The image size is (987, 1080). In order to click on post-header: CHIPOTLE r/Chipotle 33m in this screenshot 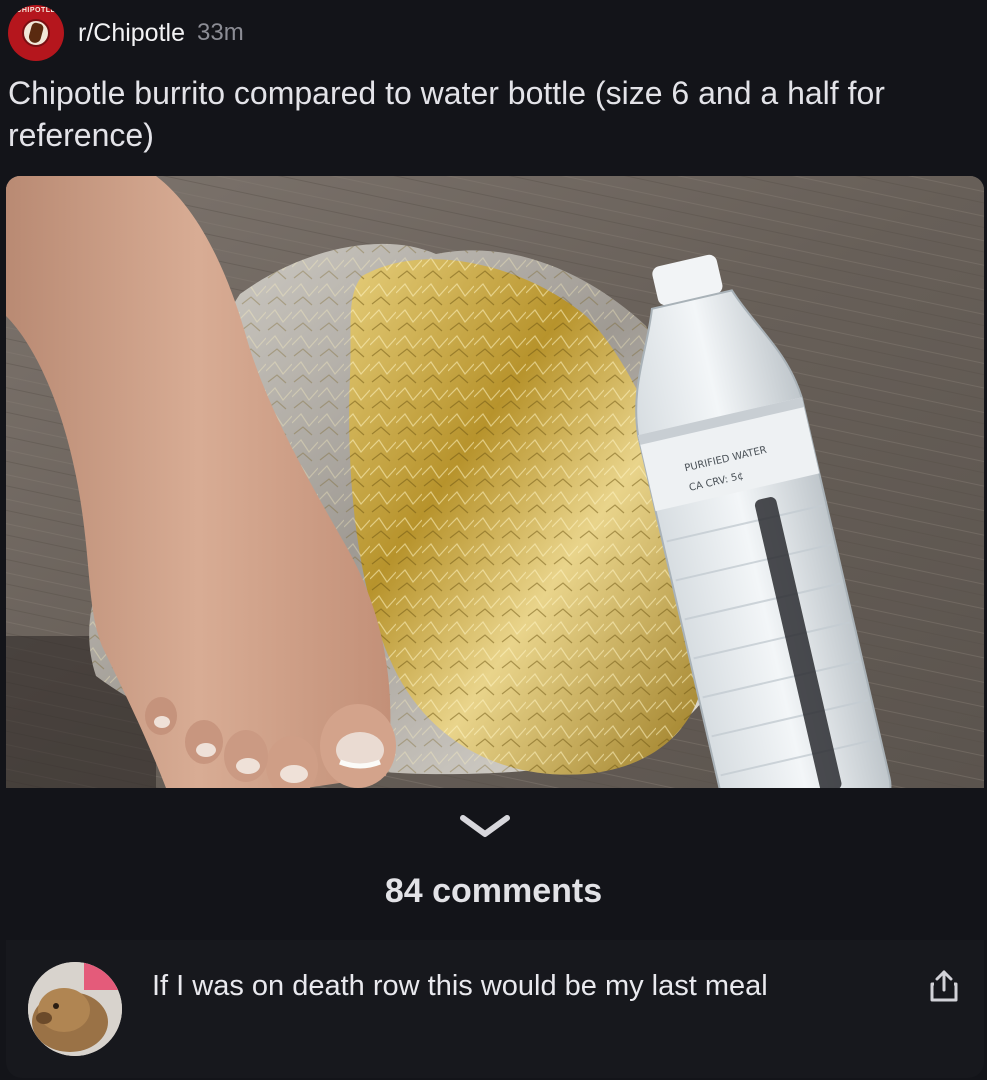, I will do `click(126, 33)`.